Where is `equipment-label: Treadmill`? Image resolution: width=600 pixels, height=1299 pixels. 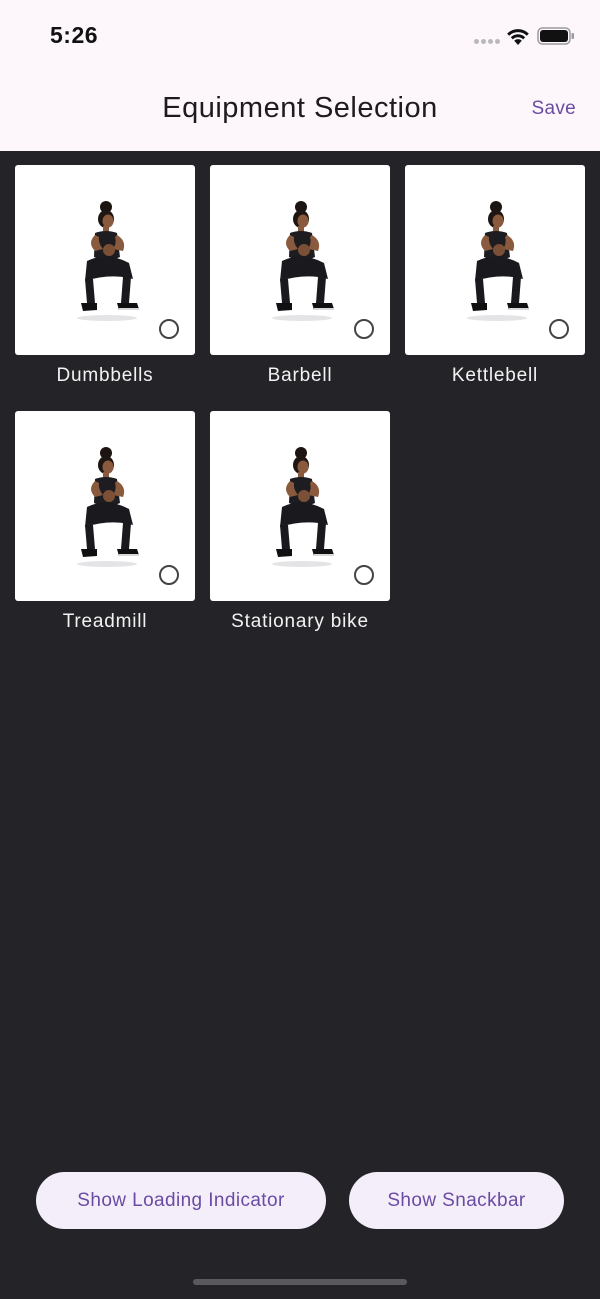 equipment-label: Treadmill is located at coordinates (105, 621).